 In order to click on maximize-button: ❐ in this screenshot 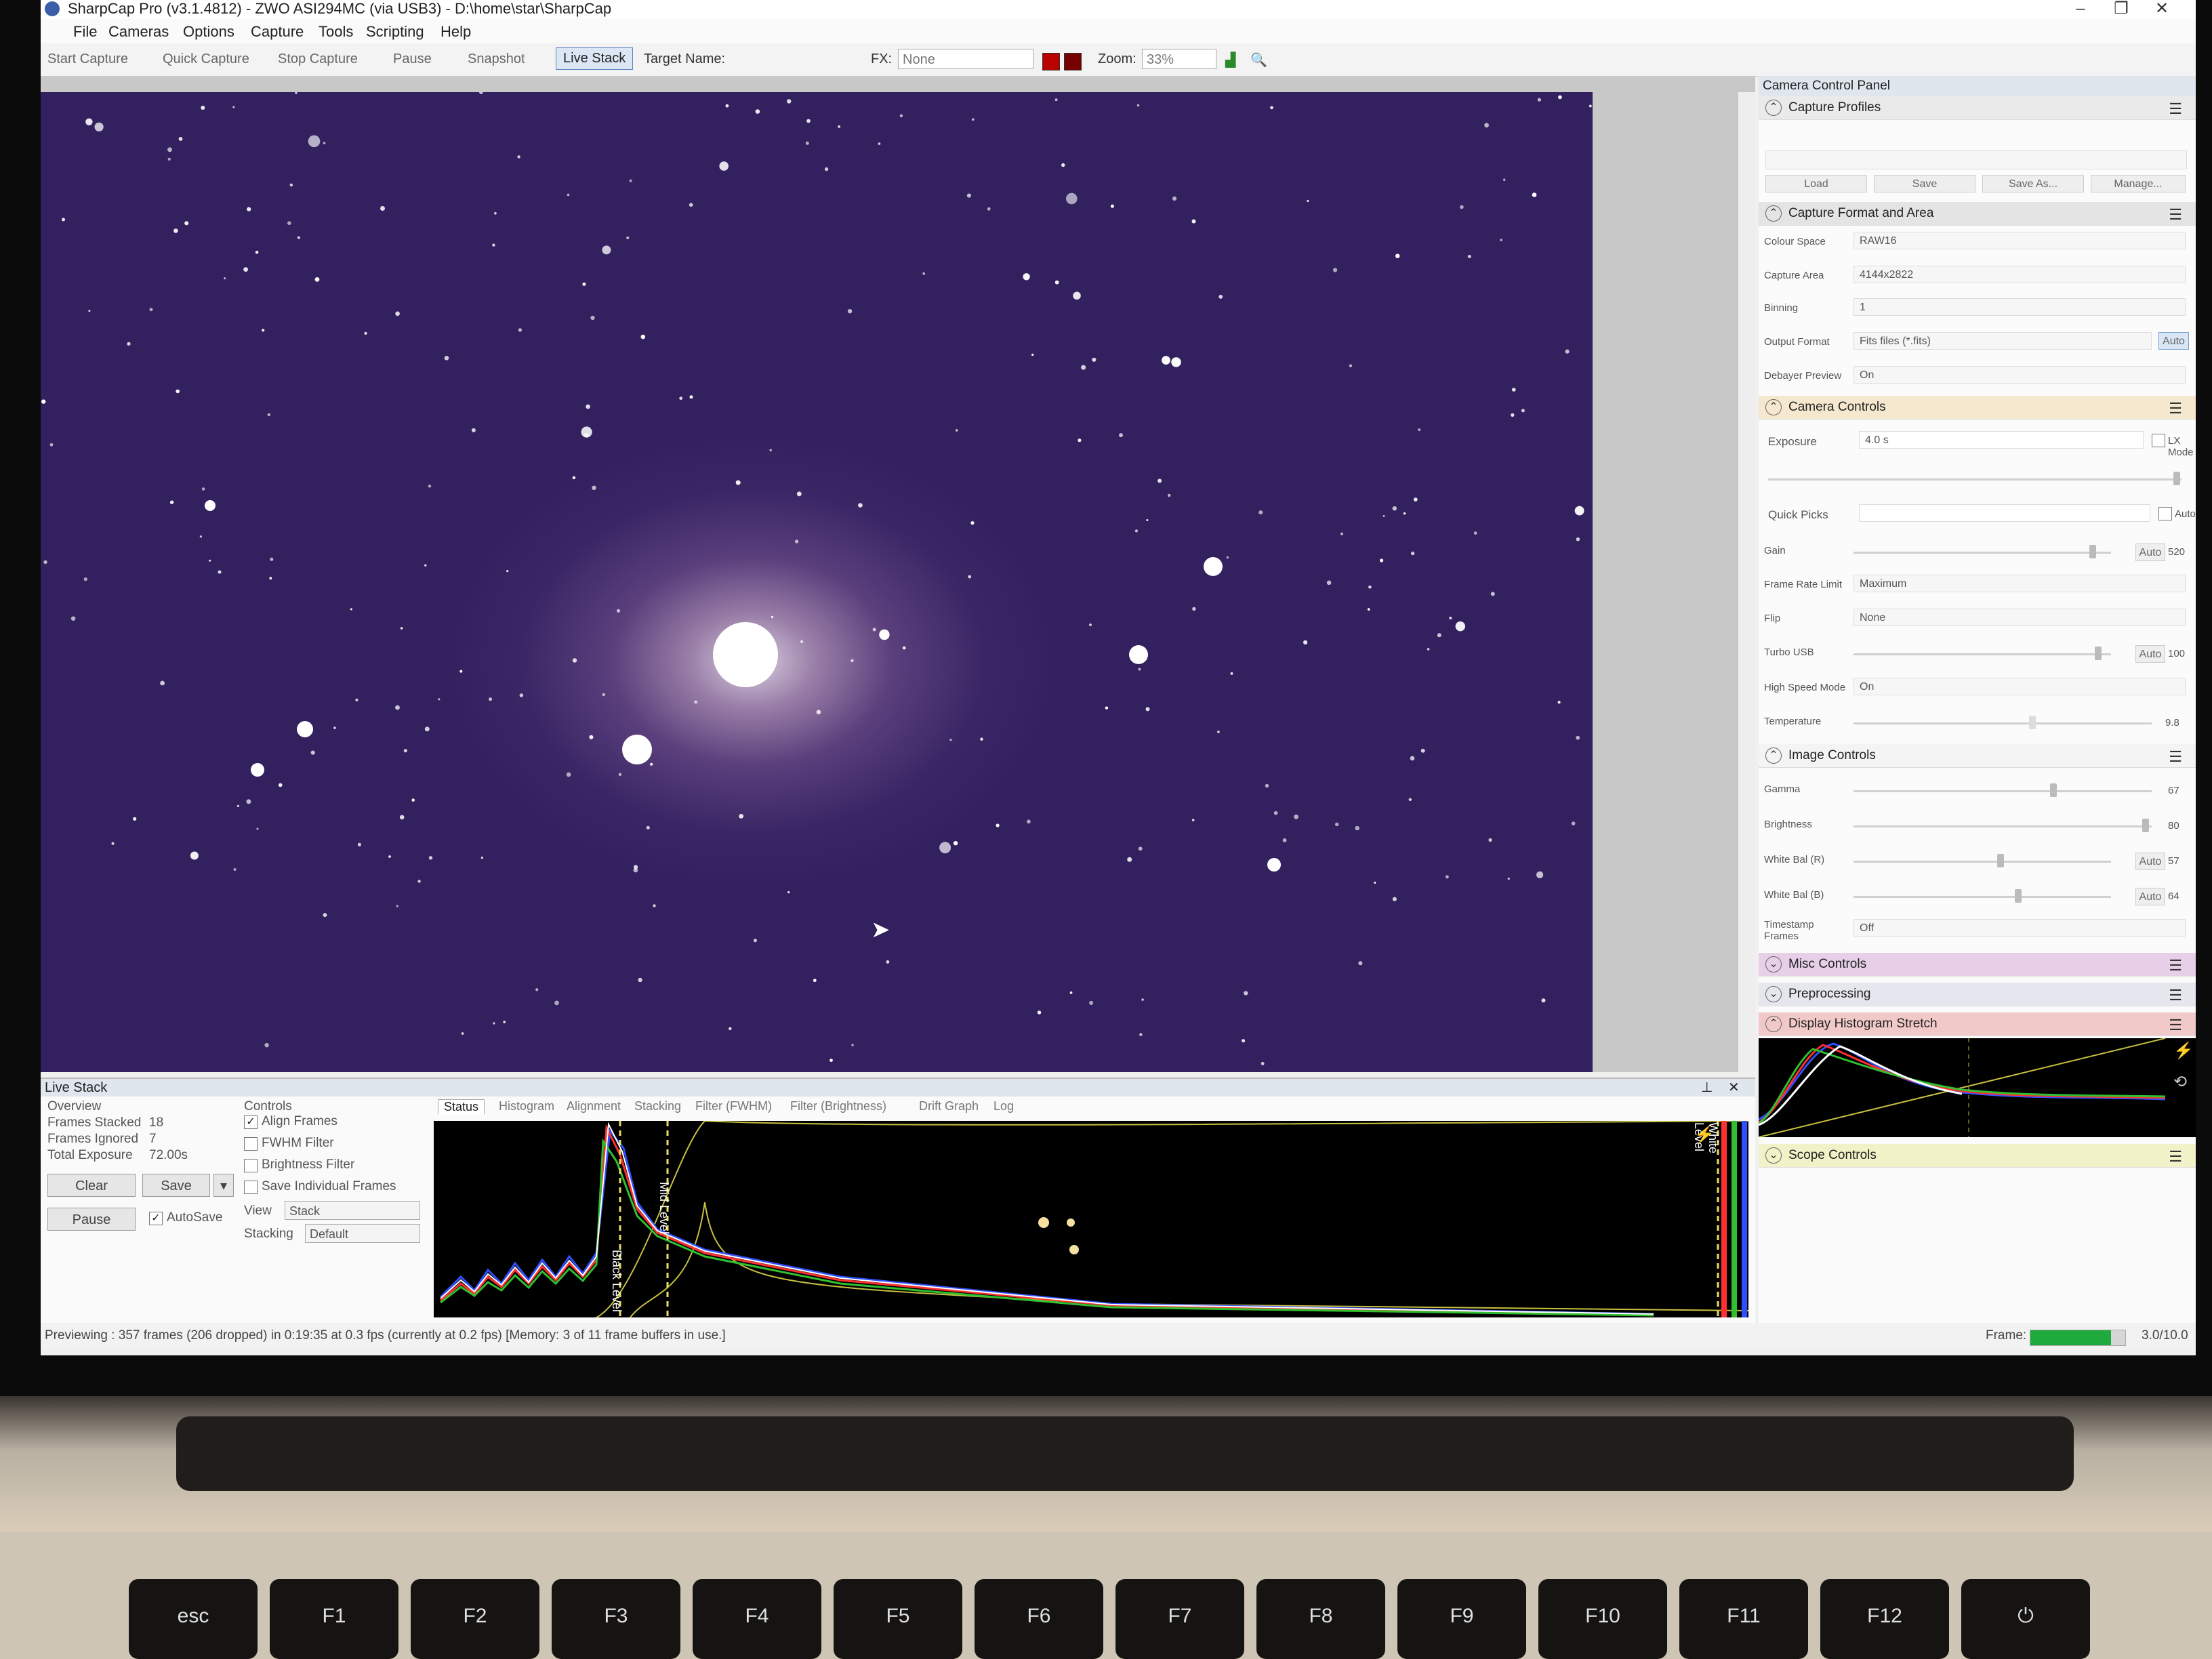, I will do `click(2121, 9)`.